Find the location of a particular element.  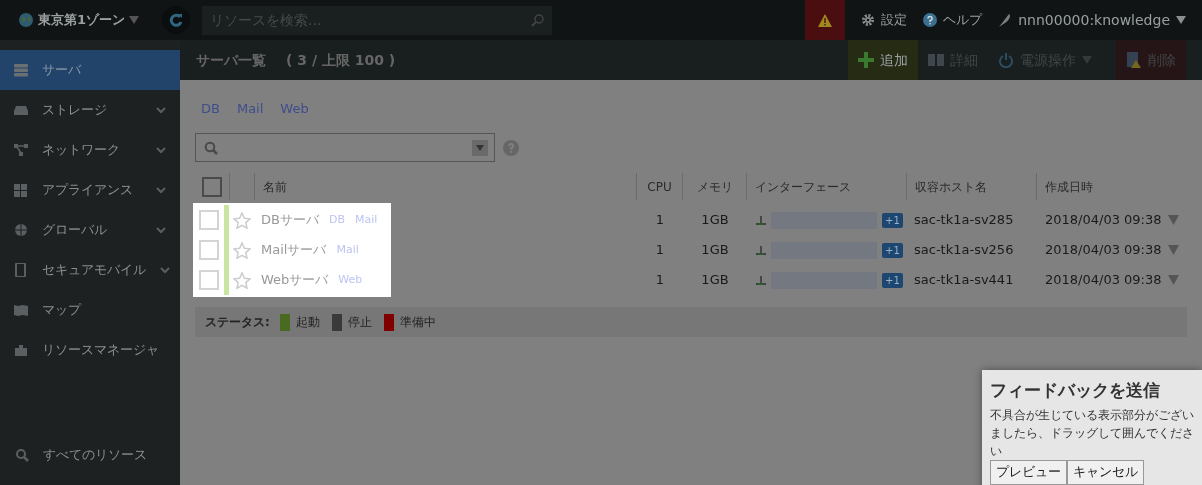

server-icon is located at coordinates (21, 70).